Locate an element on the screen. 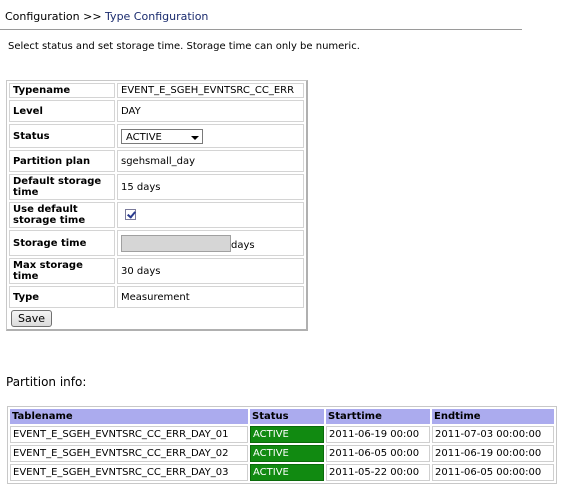 This screenshot has width=561, height=490. partition-info-title: Partition info: is located at coordinates (46, 382).